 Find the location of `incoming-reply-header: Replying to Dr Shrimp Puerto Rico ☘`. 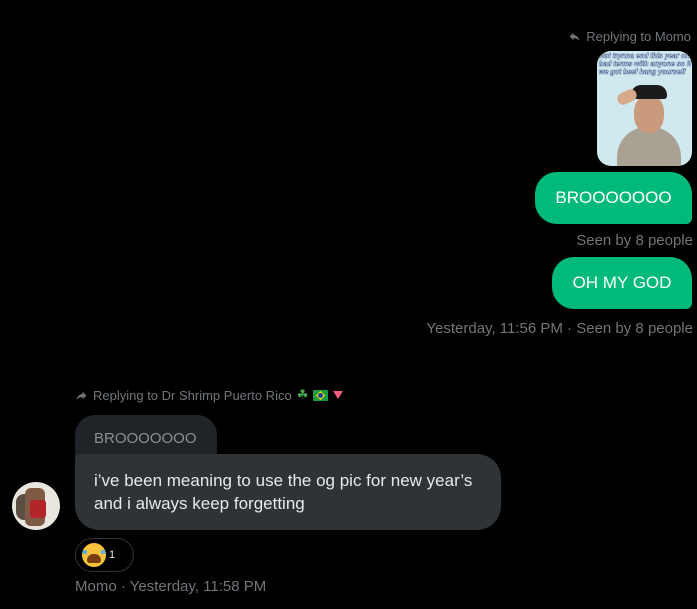

incoming-reply-header: Replying to Dr Shrimp Puerto Rico ☘ is located at coordinates (209, 395).